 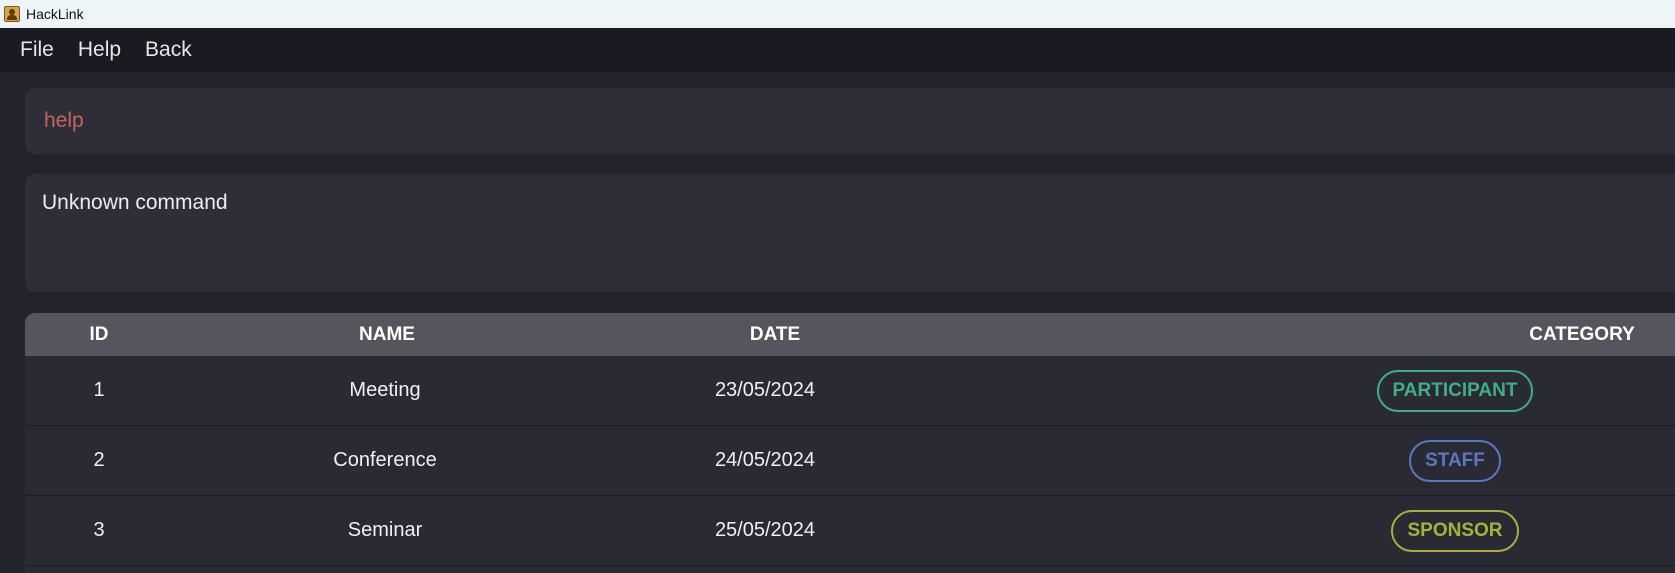 I want to click on menu-bar: File Help Back, so click(x=837, y=50).